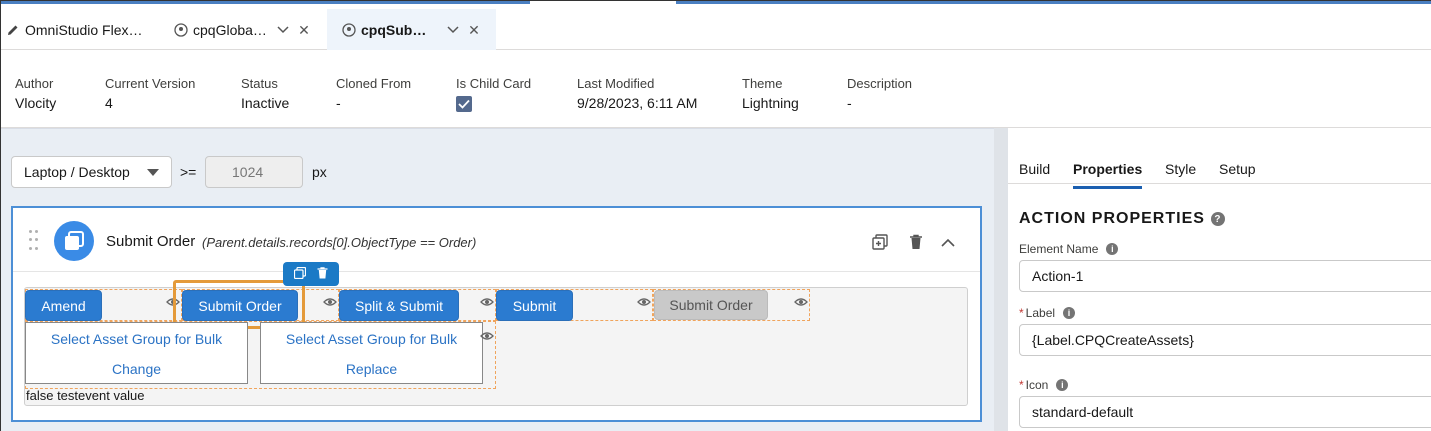 Image resolution: width=1431 pixels, height=431 pixels. What do you see at coordinates (1122, 219) in the screenshot?
I see `panel-title: ACTION PROPERTIES ?` at bounding box center [1122, 219].